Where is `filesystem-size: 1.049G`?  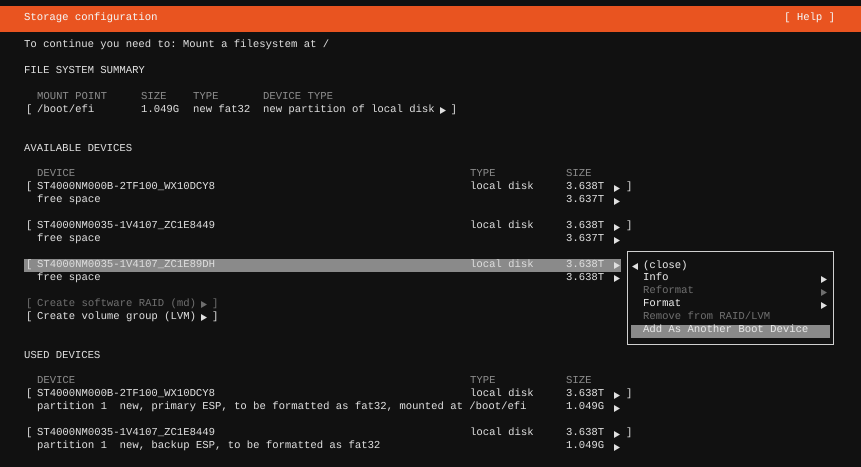
filesystem-size: 1.049G is located at coordinates (160, 110).